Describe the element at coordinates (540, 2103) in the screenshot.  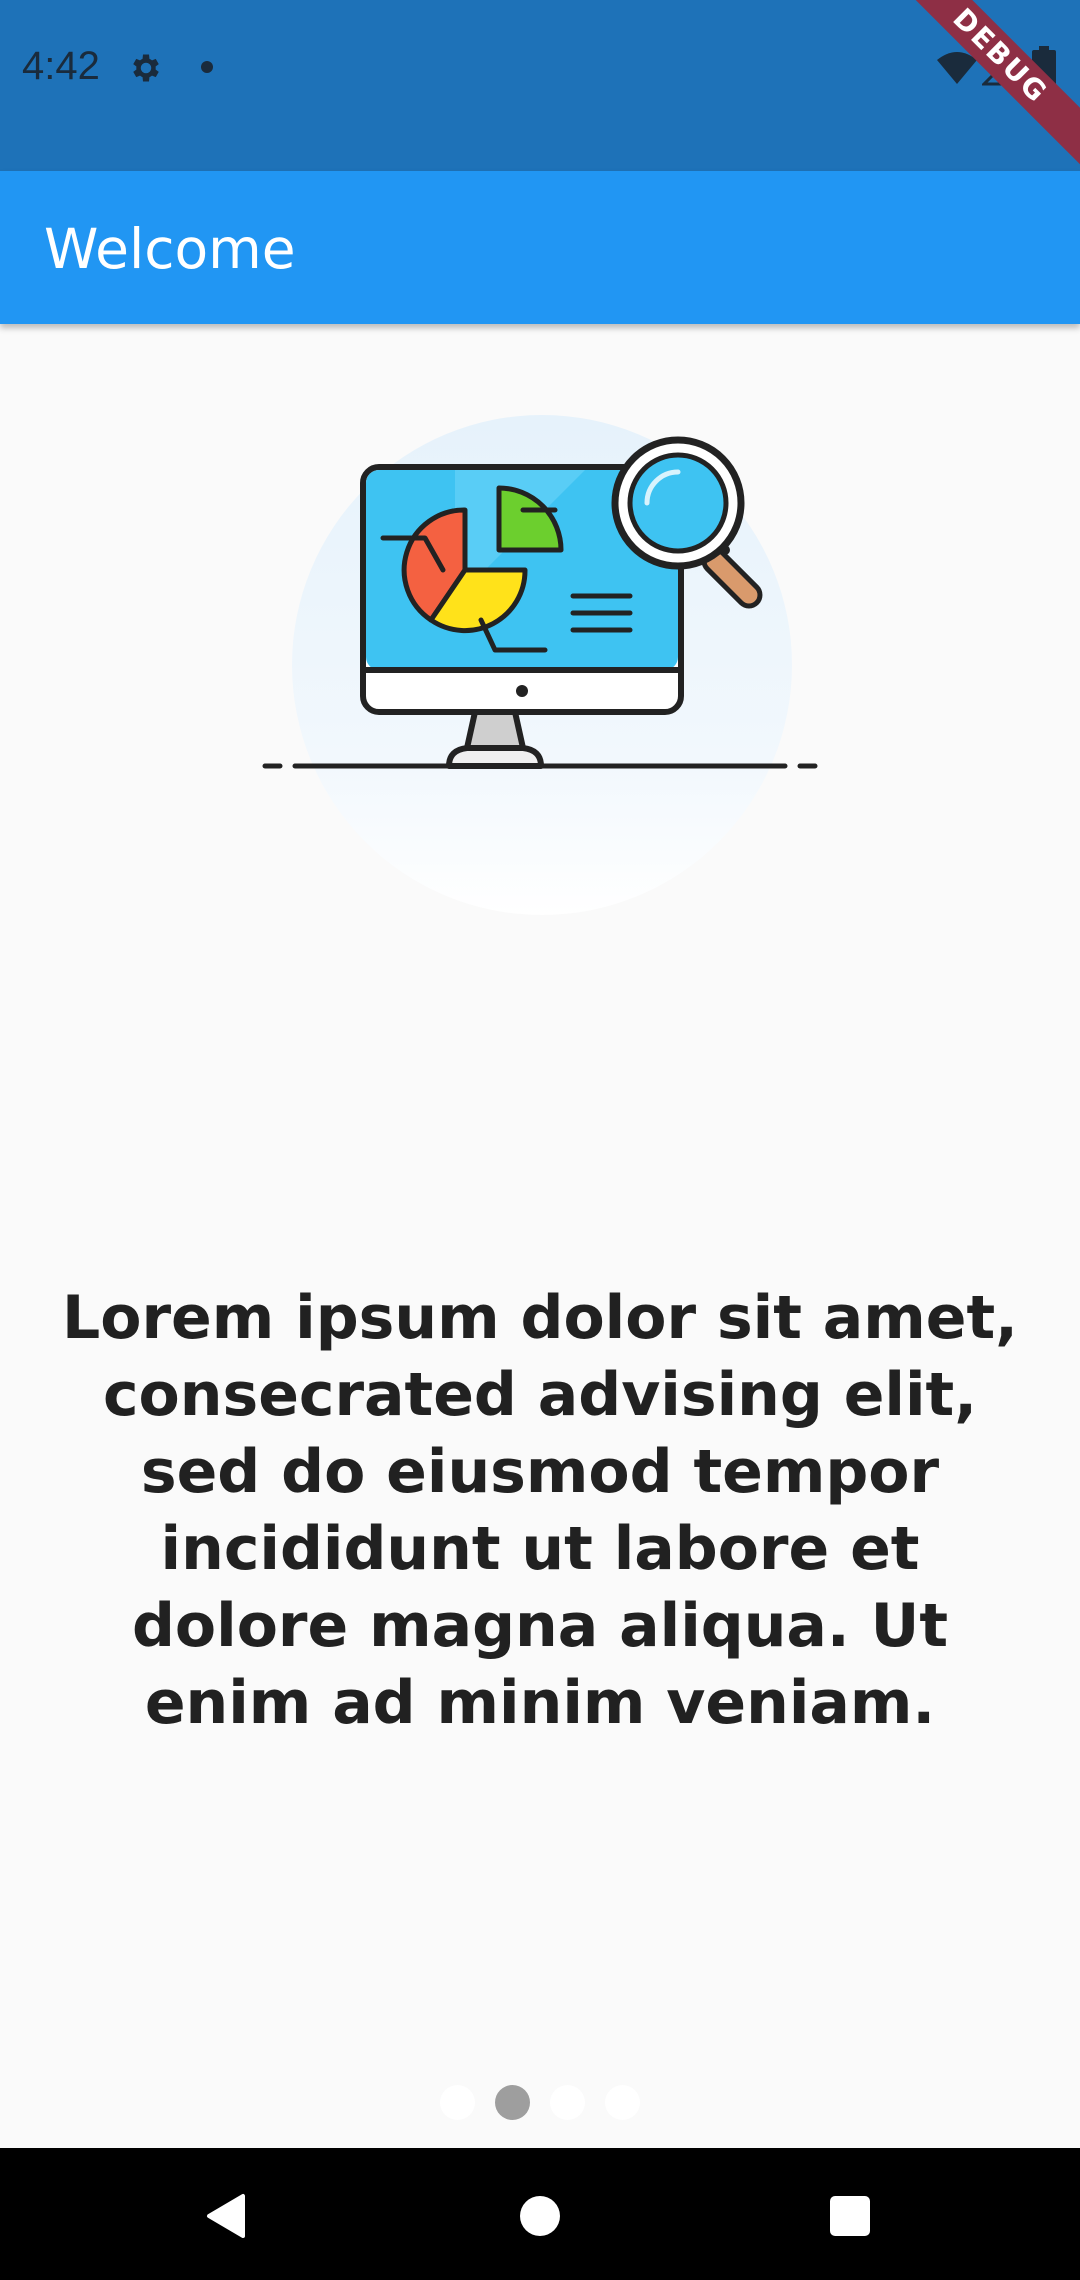
I see `page-indicator` at that location.